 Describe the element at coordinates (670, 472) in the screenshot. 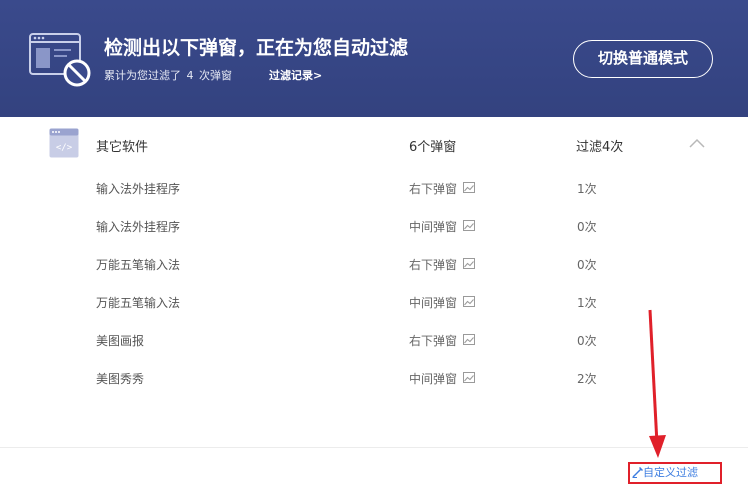

I see `custom-filter-label: 自定义过滤` at that location.